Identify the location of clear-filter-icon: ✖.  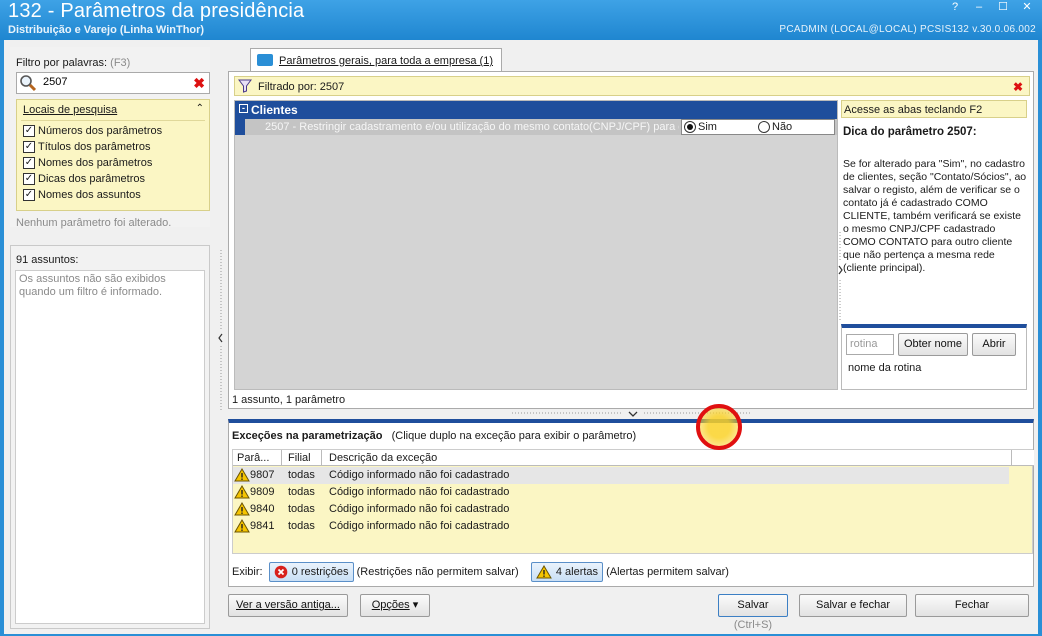
(199, 83).